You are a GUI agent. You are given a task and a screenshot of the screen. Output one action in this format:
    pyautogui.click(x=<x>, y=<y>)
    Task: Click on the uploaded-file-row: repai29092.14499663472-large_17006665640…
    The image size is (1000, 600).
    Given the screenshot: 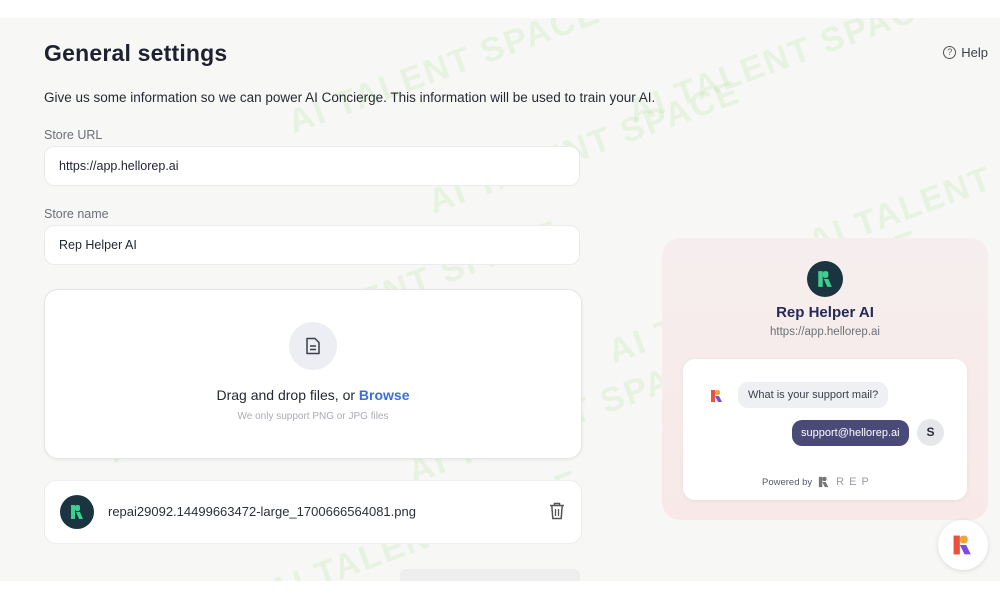 What is the action you would take?
    pyautogui.click(x=313, y=512)
    